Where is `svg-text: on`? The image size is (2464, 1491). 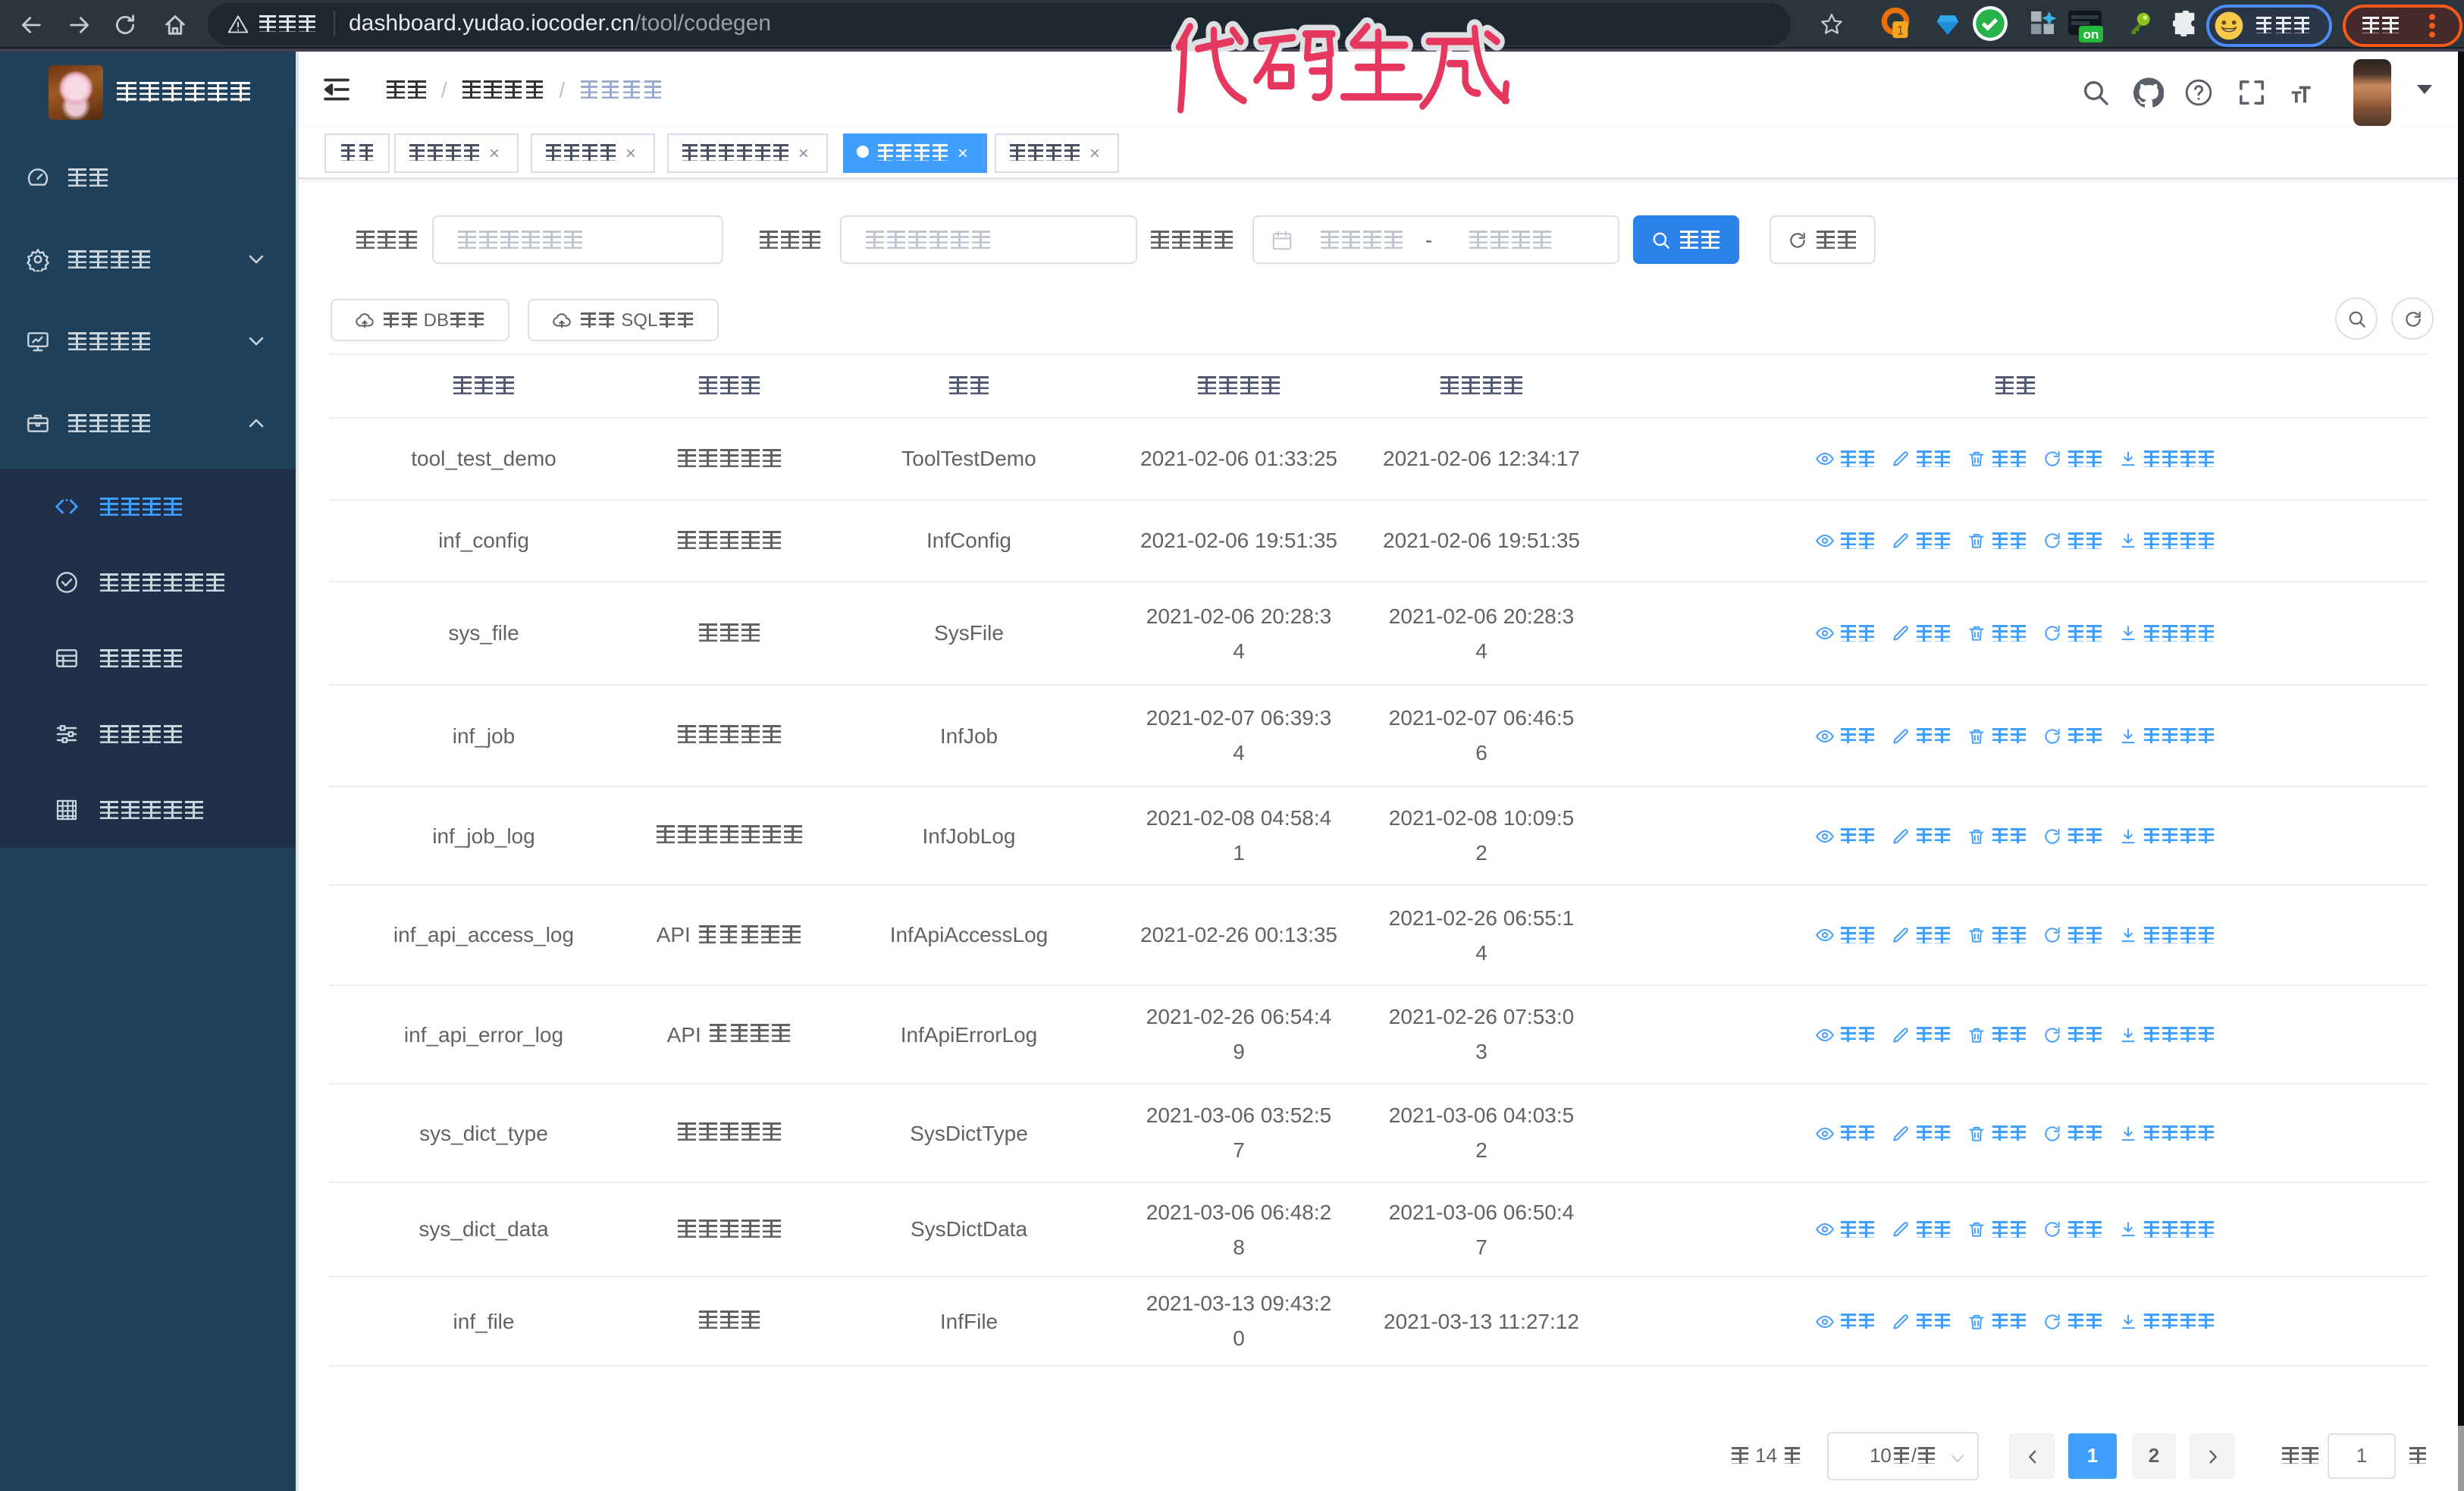
svg-text: on is located at coordinates (2091, 34).